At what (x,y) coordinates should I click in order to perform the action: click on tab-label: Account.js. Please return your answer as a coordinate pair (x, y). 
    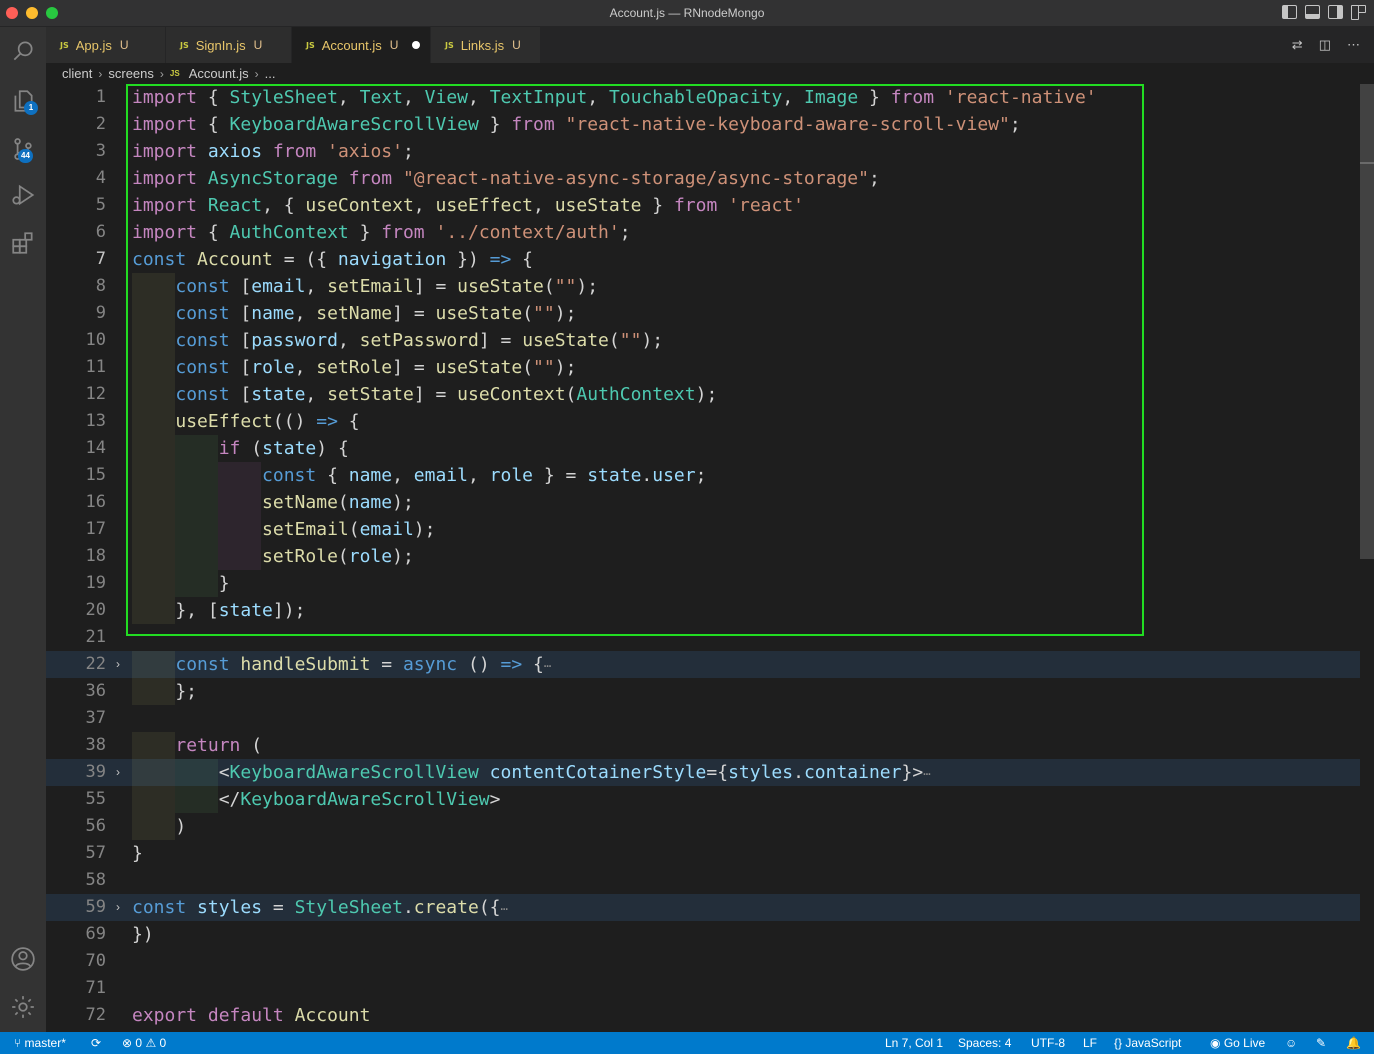
    Looking at the image, I should click on (351, 45).